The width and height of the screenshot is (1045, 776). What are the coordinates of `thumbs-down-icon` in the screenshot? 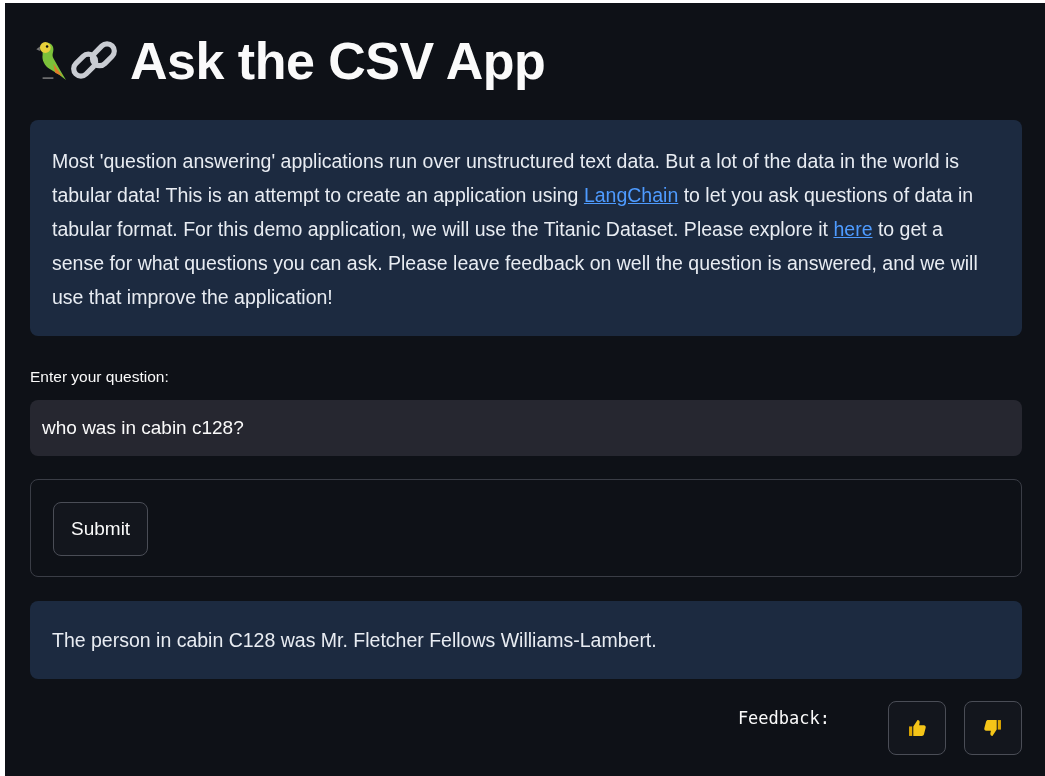 It's located at (993, 728).